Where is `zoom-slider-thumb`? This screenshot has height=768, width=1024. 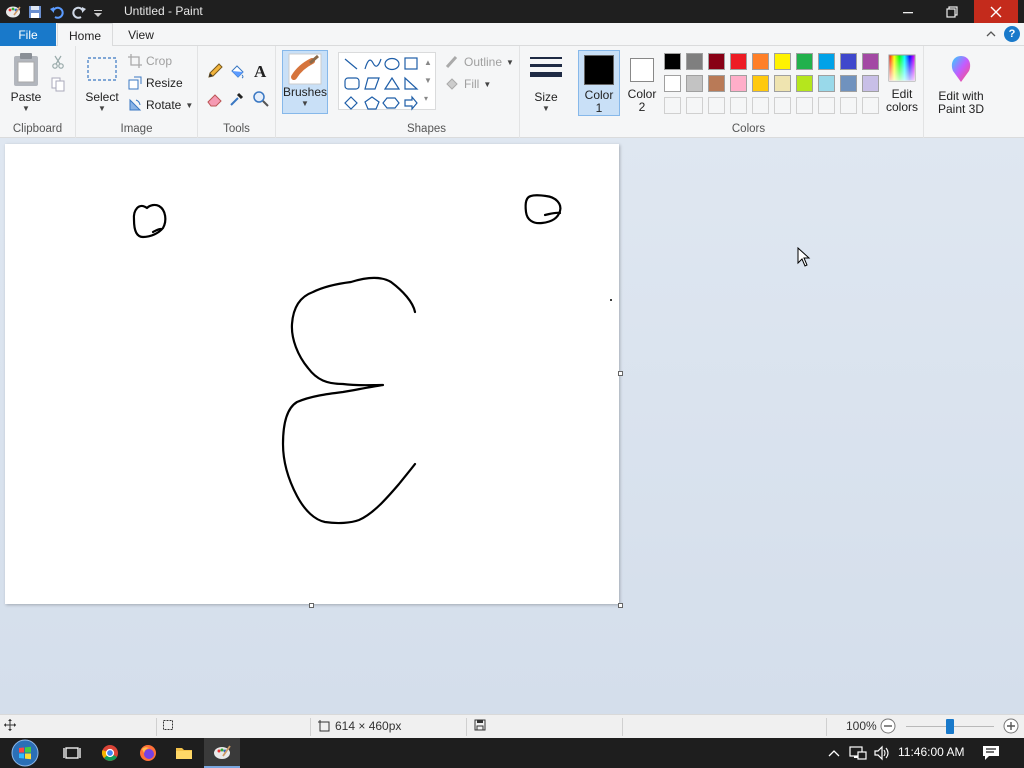
zoom-slider-thumb is located at coordinates (950, 726).